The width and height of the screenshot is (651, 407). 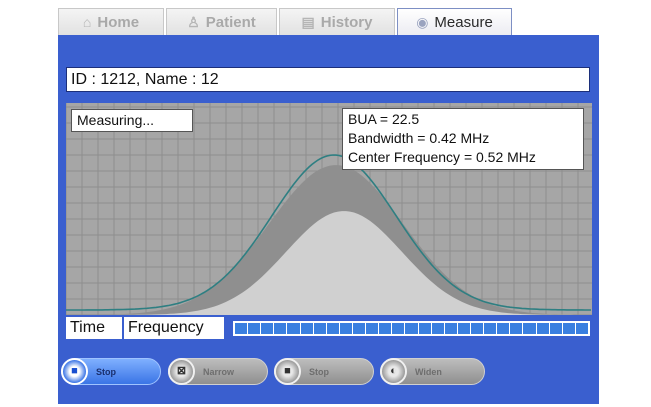 I want to click on stop-button-secondary: ■ Stop, so click(x=324, y=371).